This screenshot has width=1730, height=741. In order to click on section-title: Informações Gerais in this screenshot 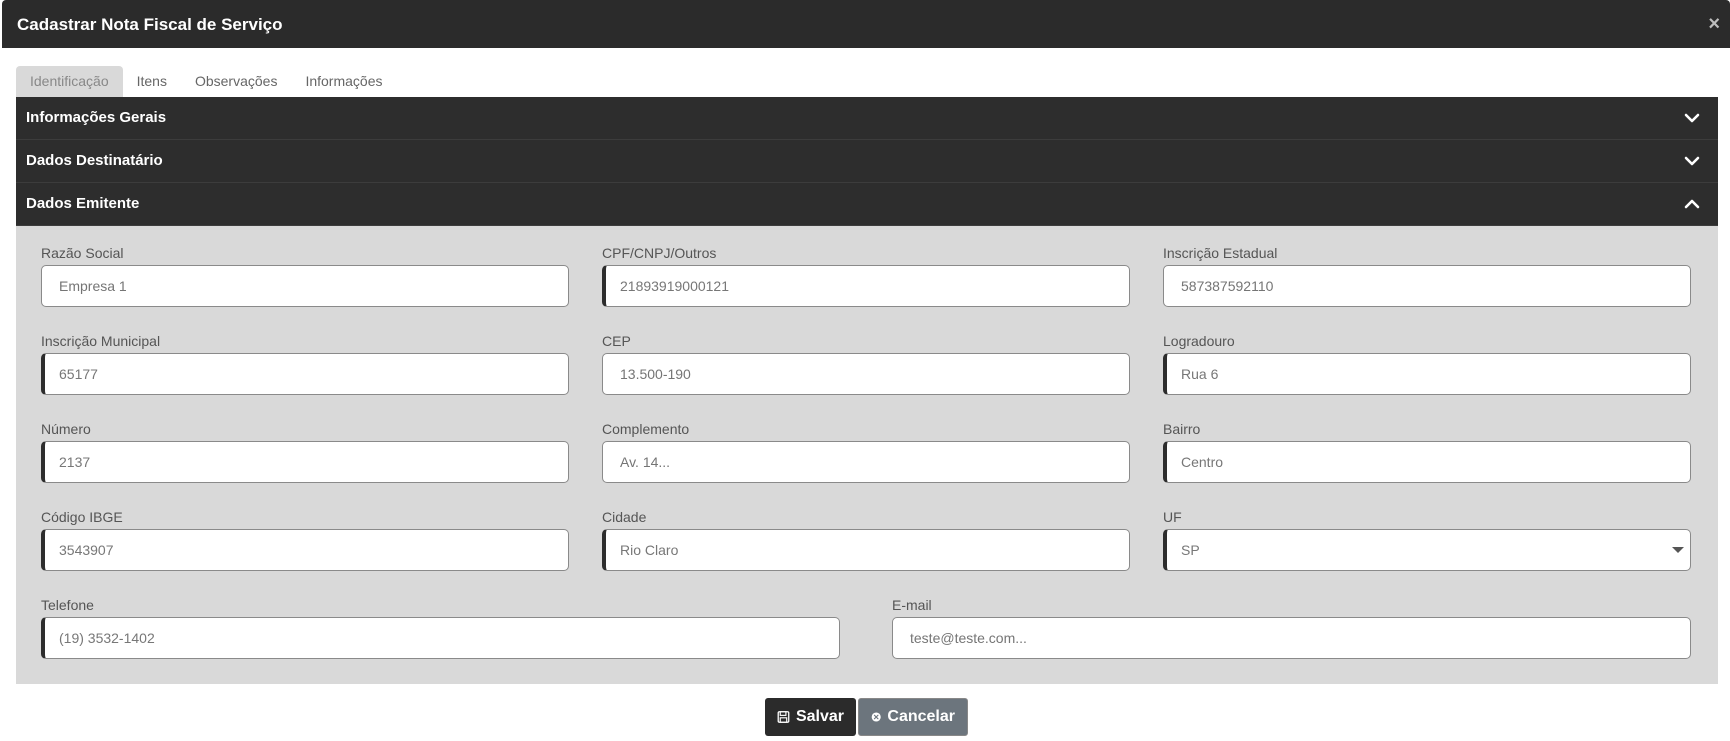, I will do `click(96, 117)`.